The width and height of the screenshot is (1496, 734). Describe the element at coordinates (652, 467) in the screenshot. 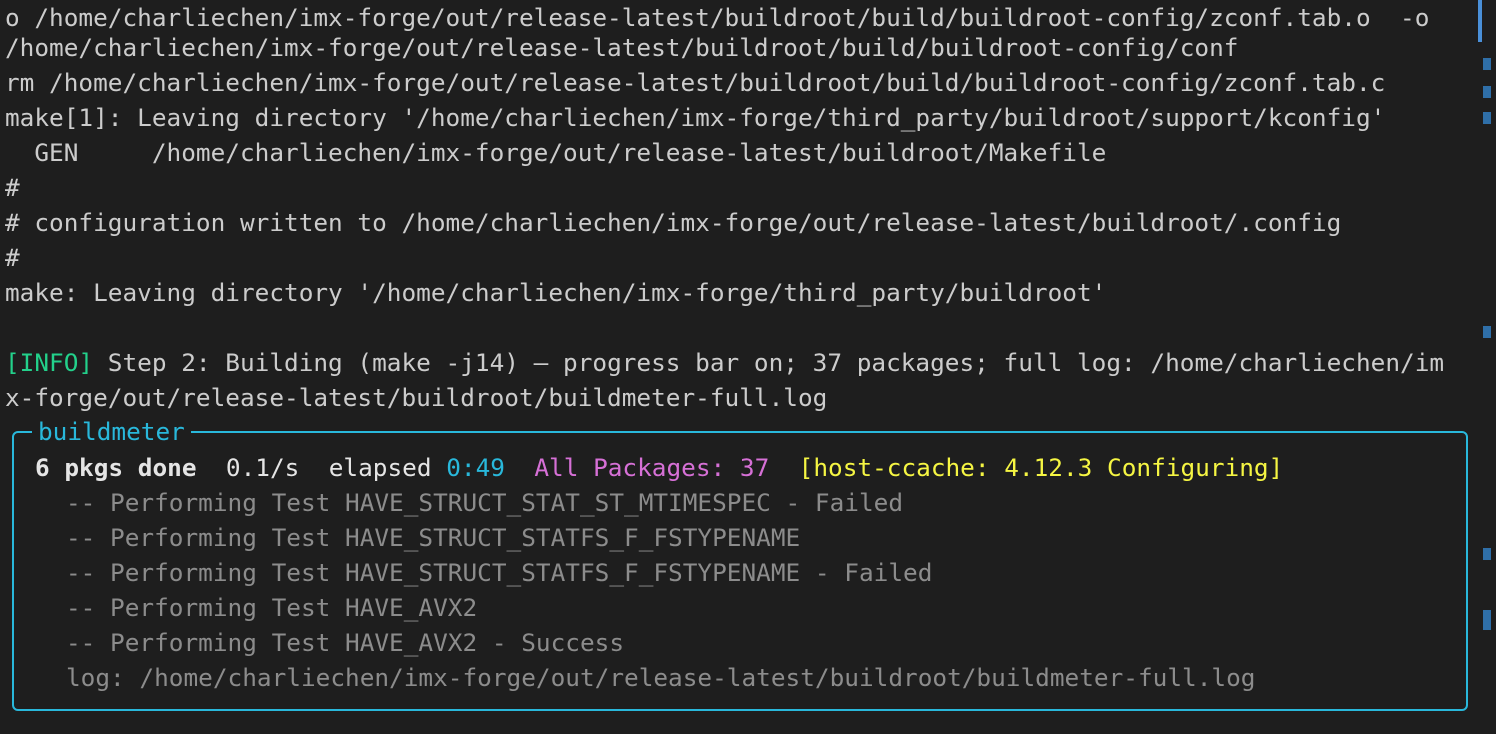

I see `all-packages: All Packages: 37` at that location.